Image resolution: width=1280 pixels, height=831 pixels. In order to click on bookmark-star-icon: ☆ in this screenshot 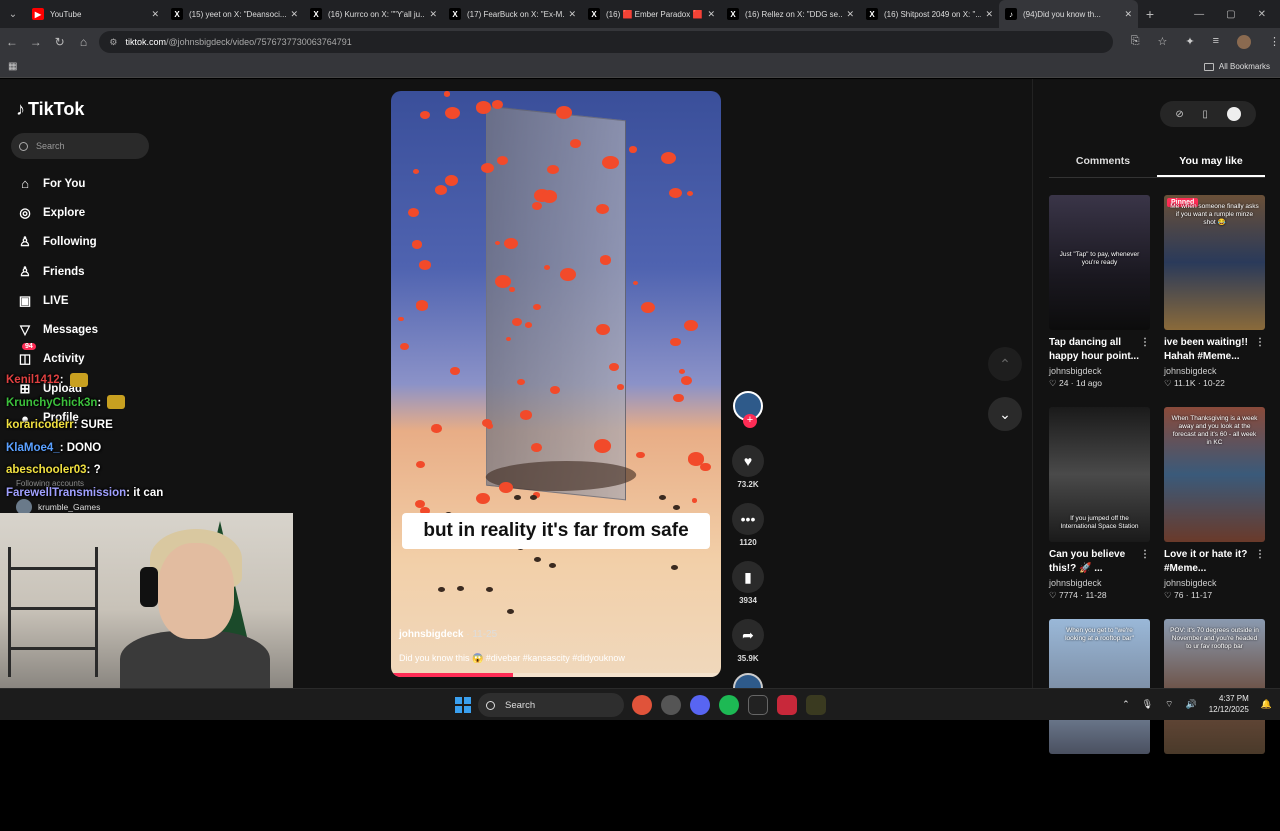, I will do `click(1163, 42)`.